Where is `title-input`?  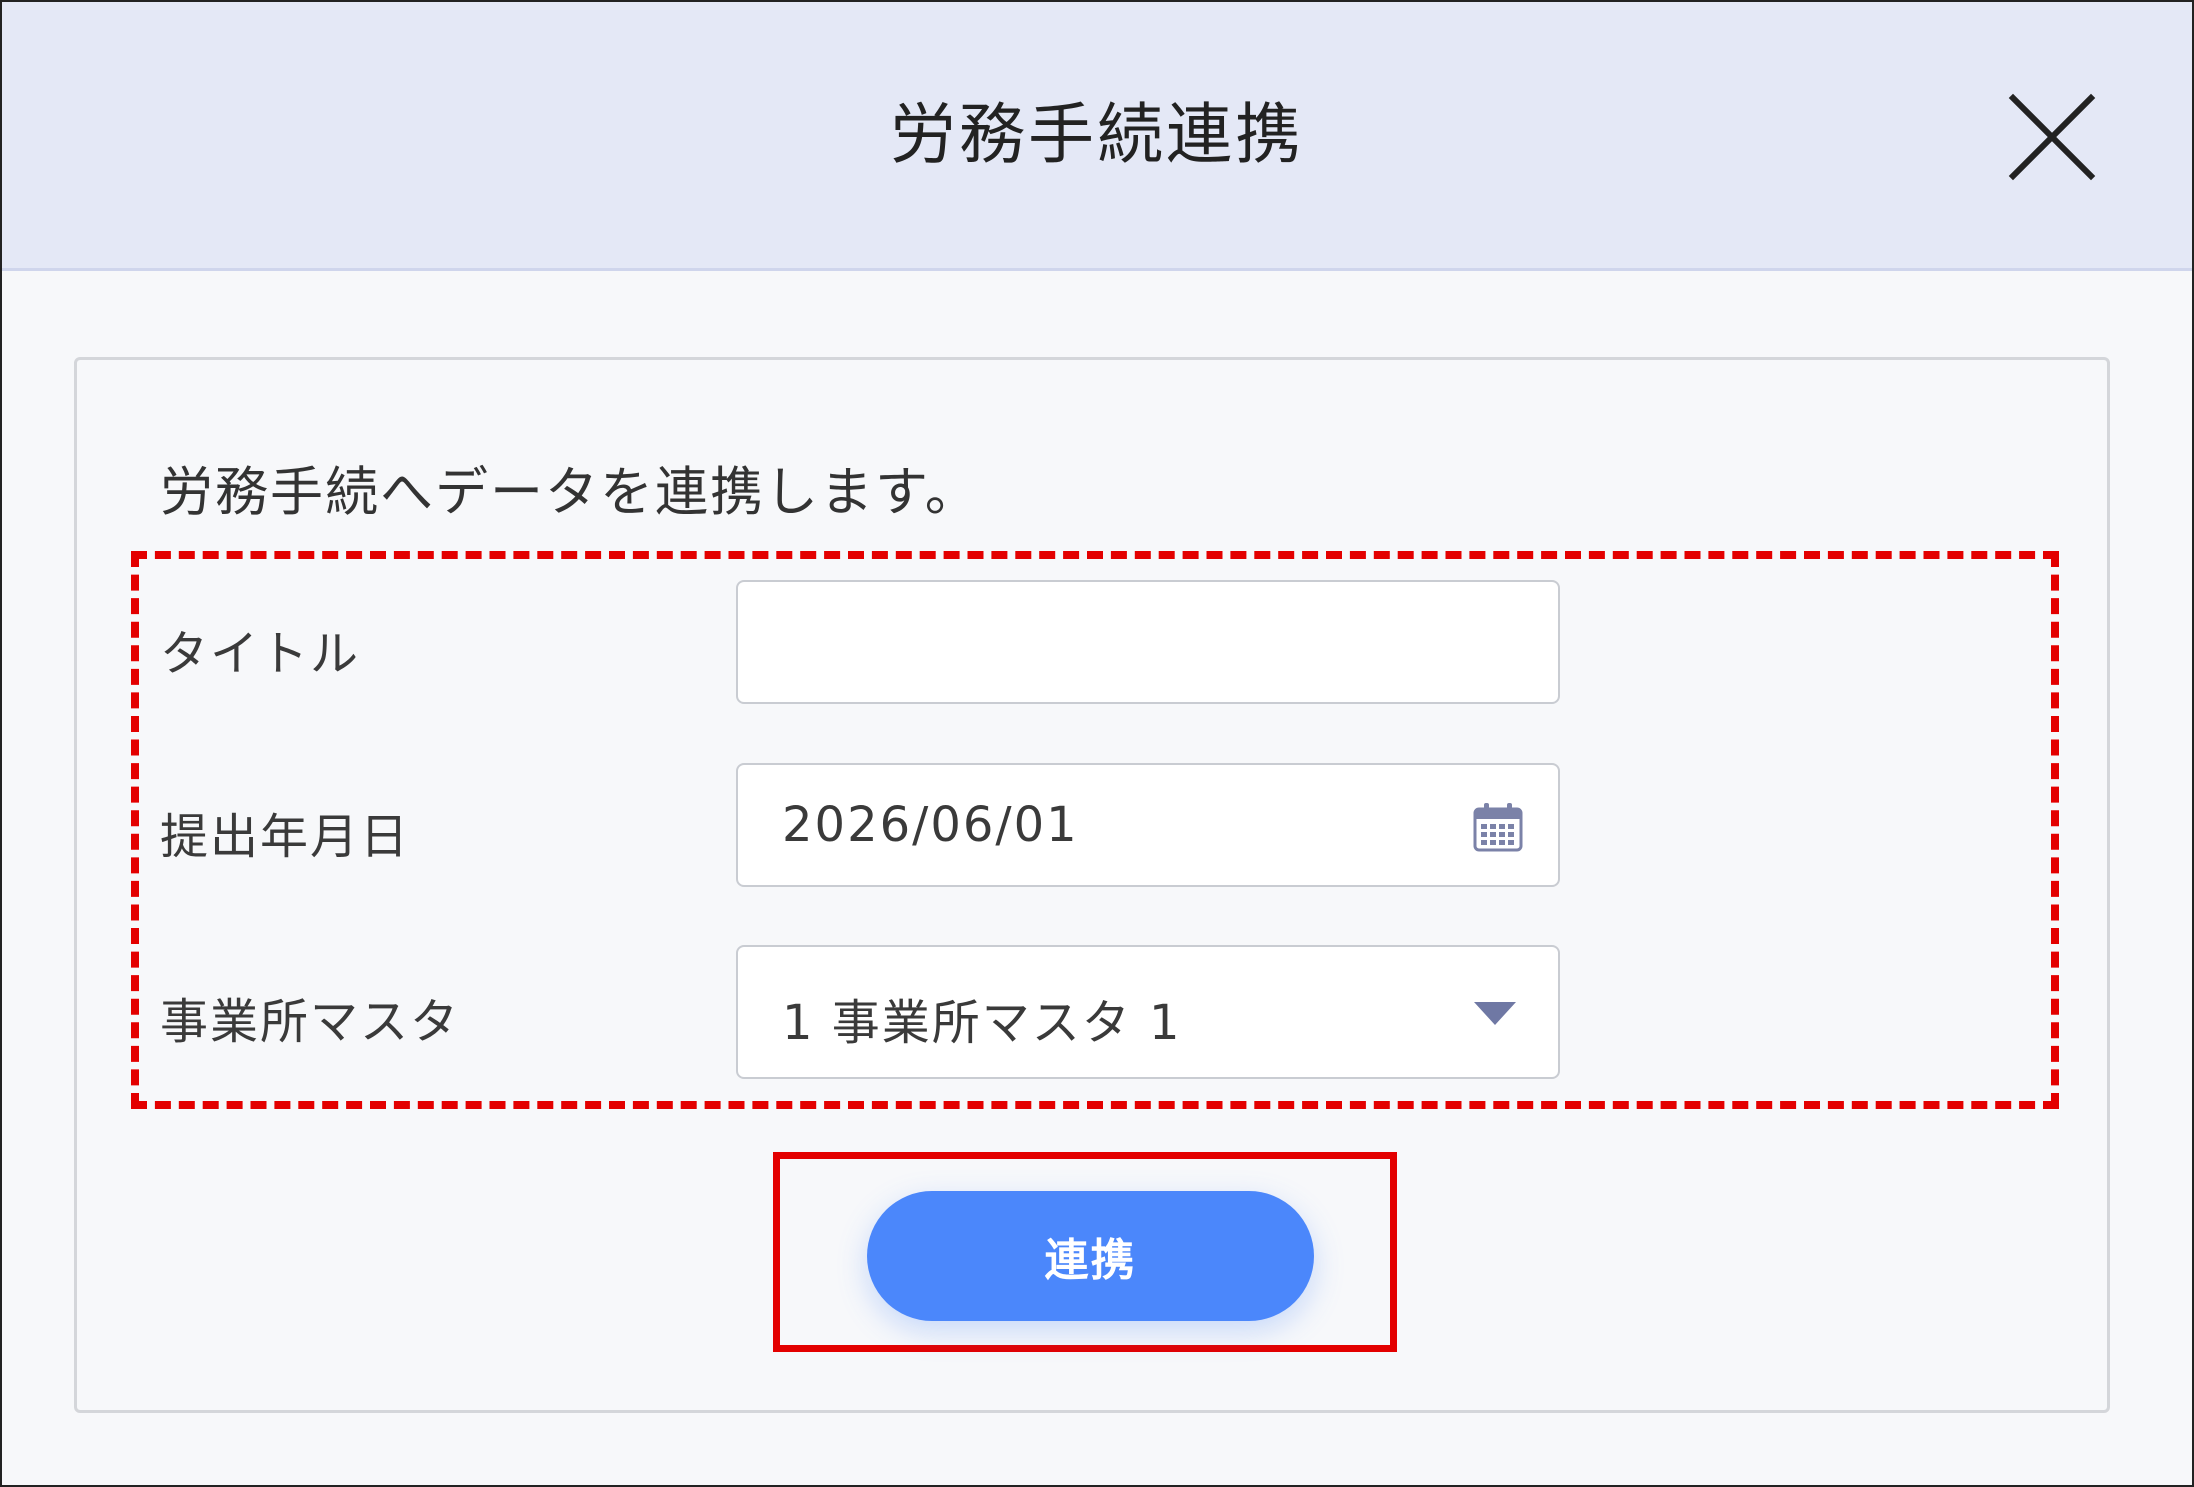
title-input is located at coordinates (1148, 642).